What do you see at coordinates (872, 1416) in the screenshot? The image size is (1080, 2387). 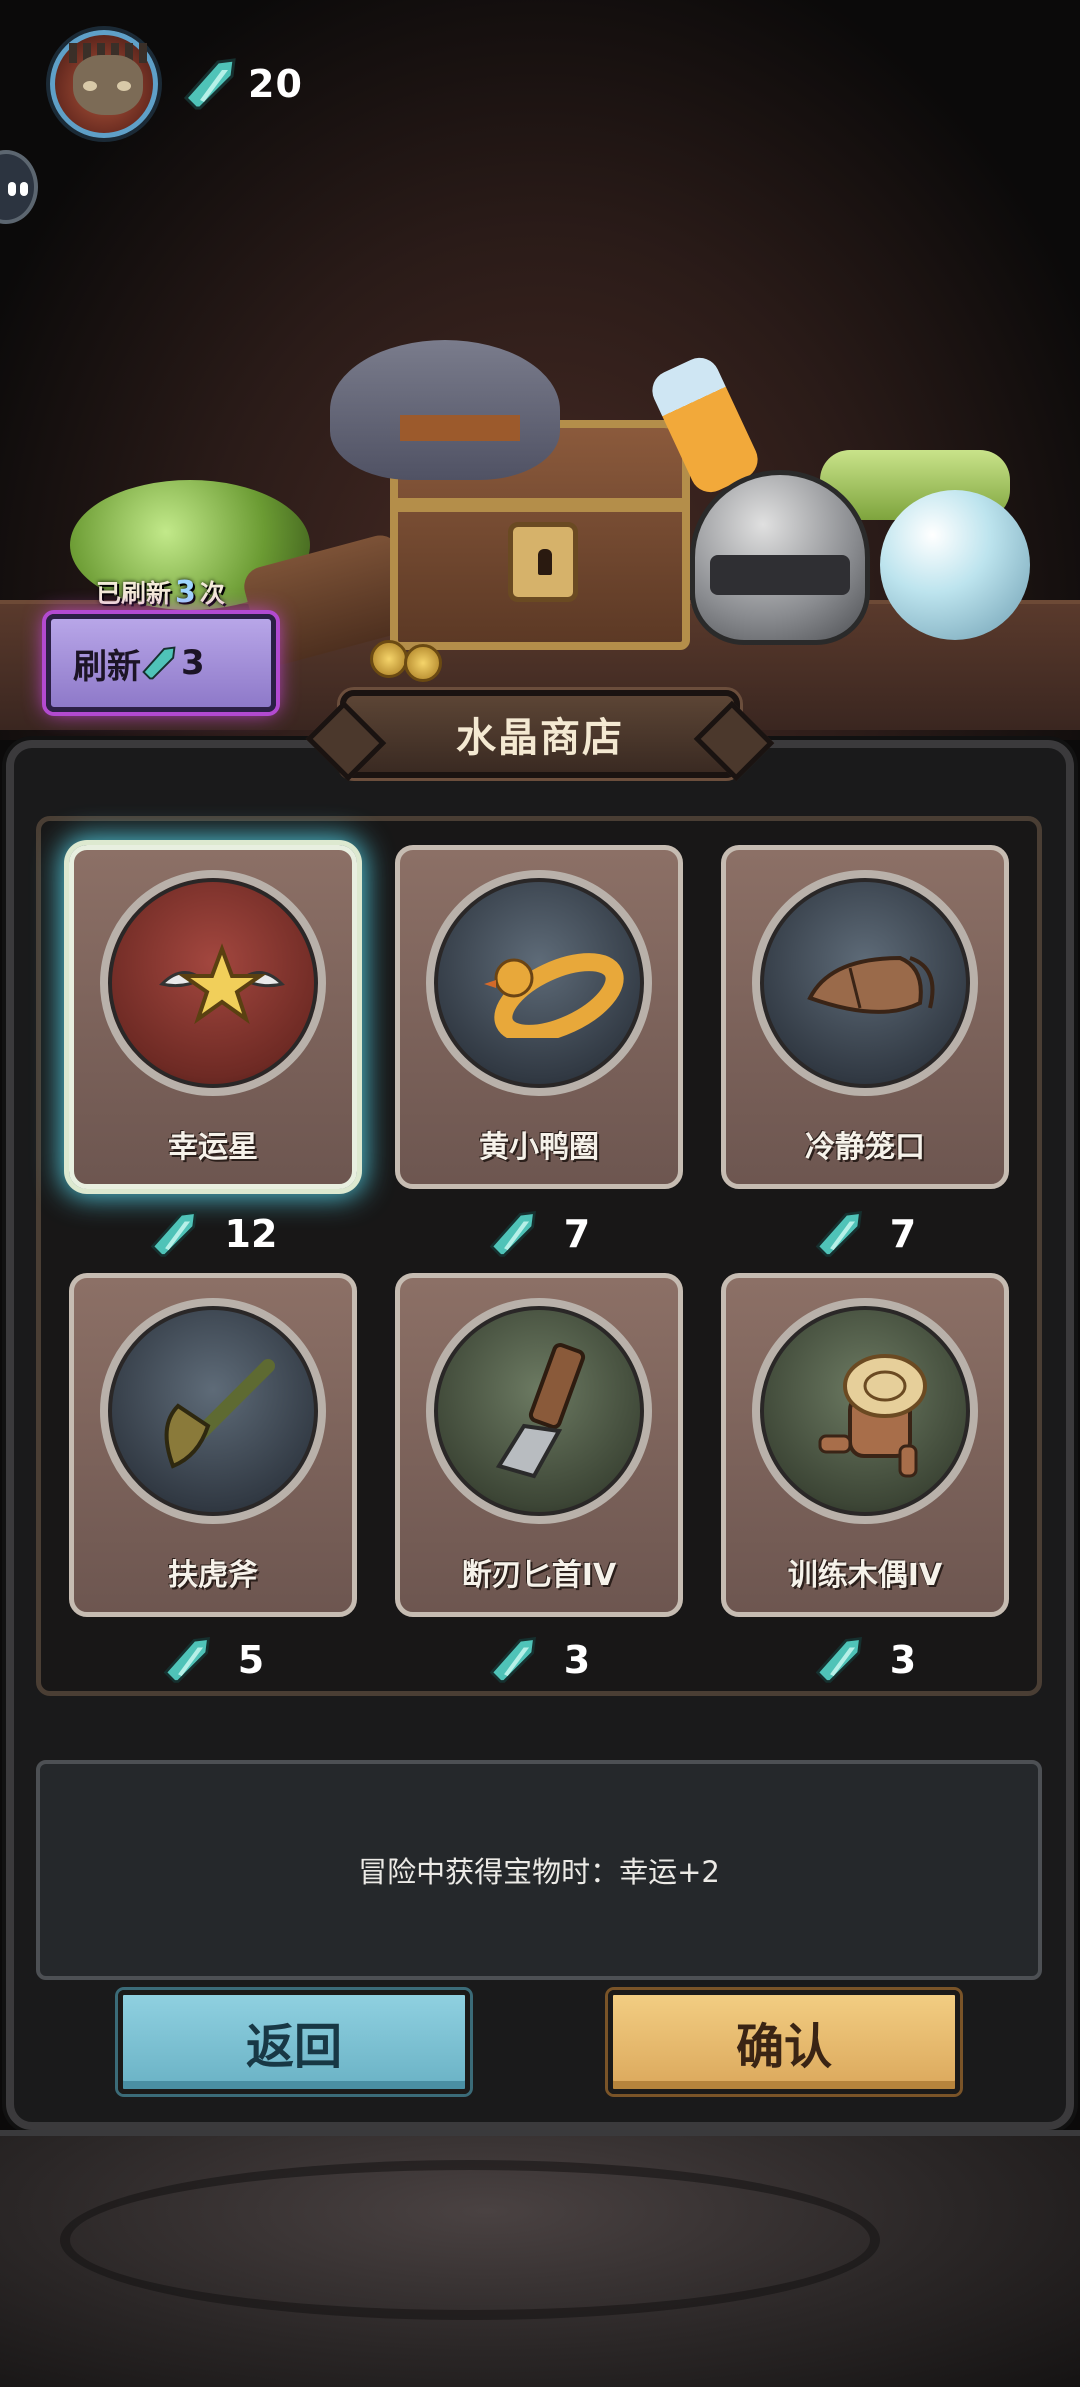 I see `training-dummy-icon` at bounding box center [872, 1416].